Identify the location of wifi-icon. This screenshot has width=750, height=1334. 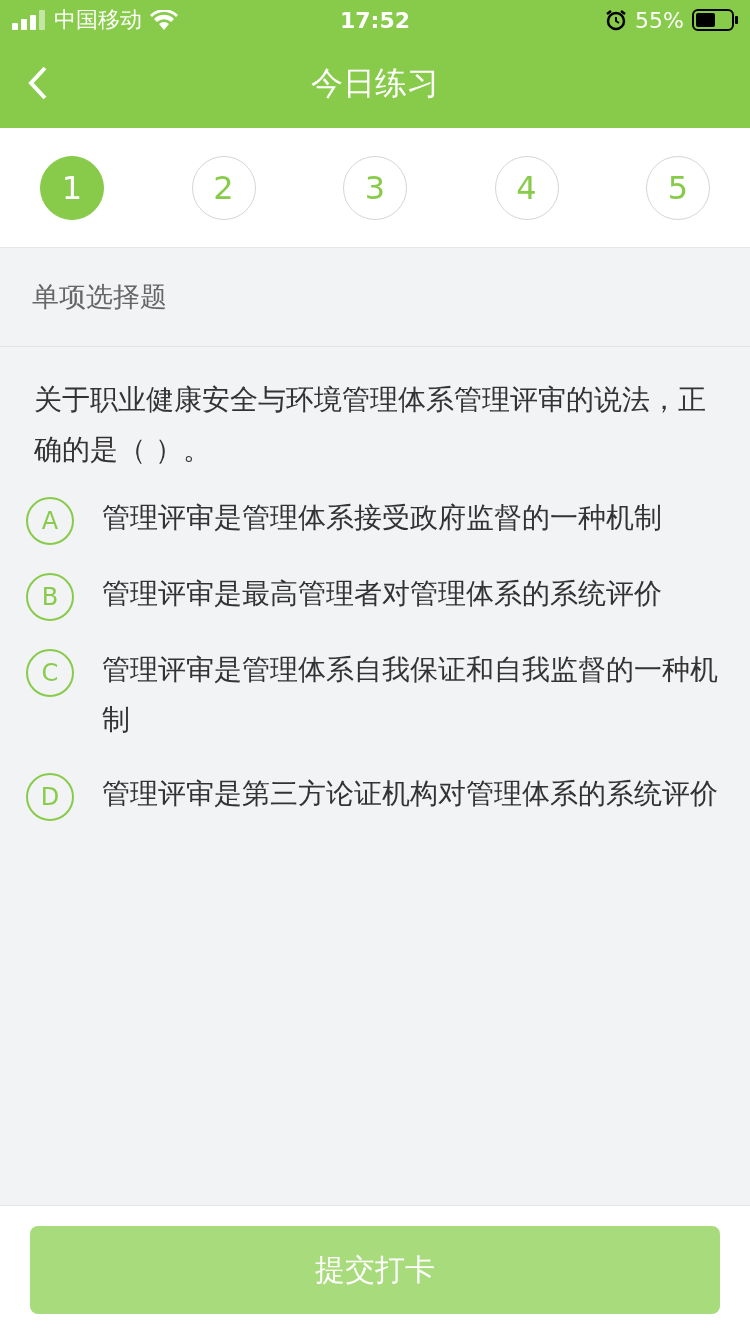
(164, 20).